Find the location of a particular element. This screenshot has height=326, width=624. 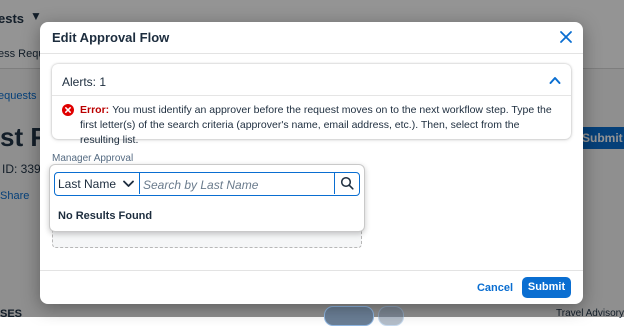

approver-search-field: Last Name is located at coordinates (207, 184).